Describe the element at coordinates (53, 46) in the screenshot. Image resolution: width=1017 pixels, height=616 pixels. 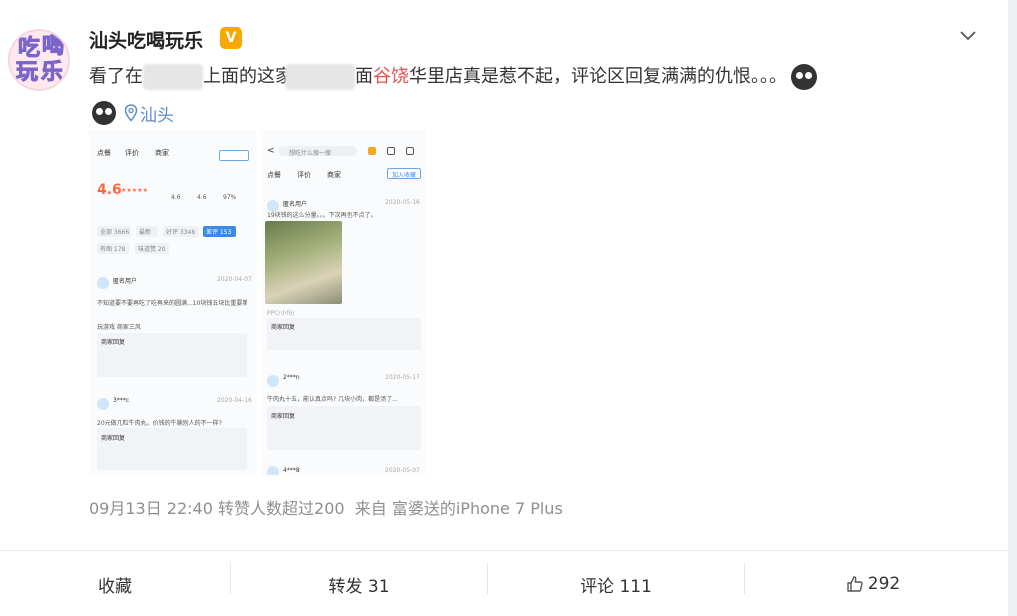
I see `avatar-char: 喝` at that location.